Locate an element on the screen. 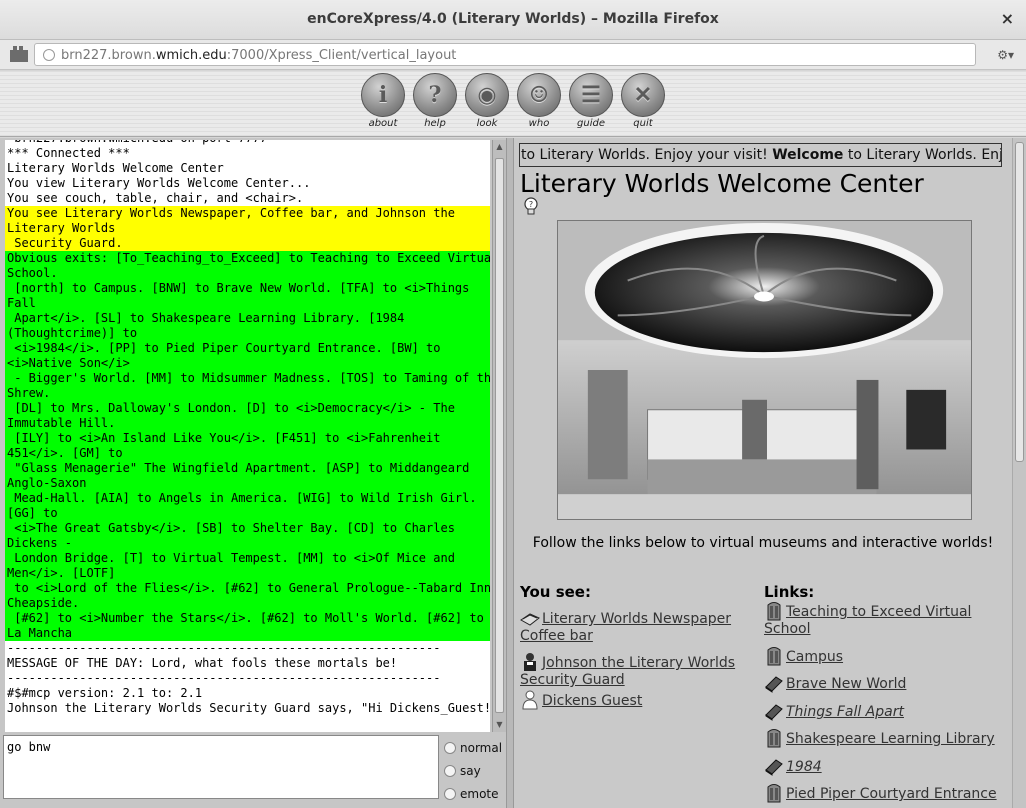 The image size is (1026, 808). link-shakespeare-library: Shakespeare Learning Library is located at coordinates (884, 738).